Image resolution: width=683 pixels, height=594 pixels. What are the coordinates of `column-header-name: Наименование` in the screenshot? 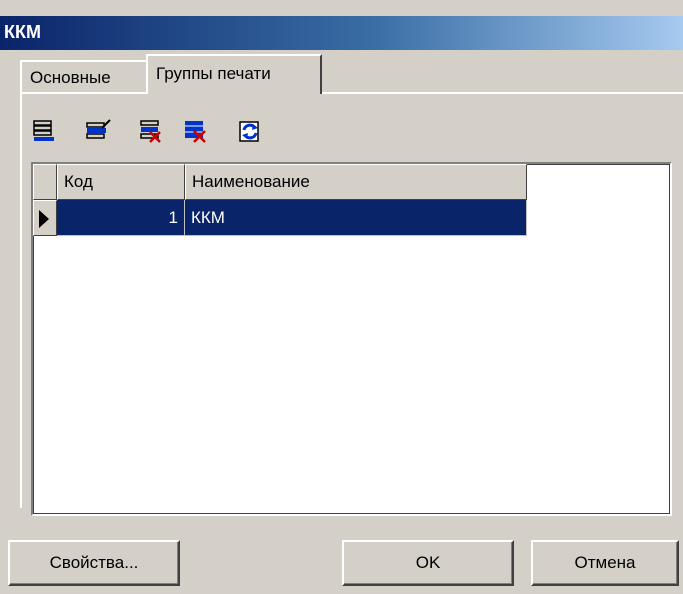 It's located at (356, 182).